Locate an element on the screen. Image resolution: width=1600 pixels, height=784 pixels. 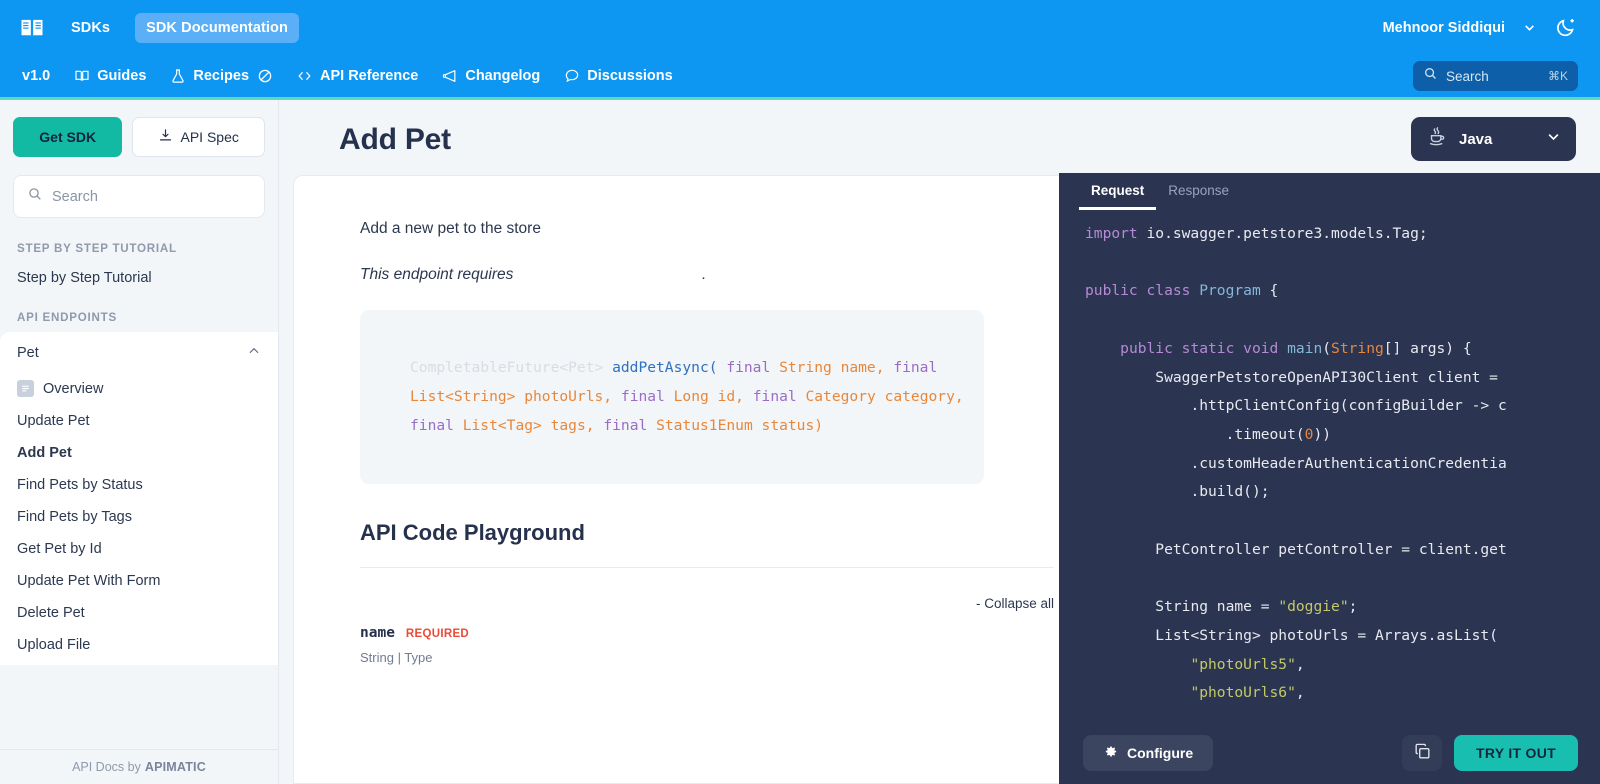
top-bar-right: Mehnoor Siddiqui is located at coordinates (1482, 28).